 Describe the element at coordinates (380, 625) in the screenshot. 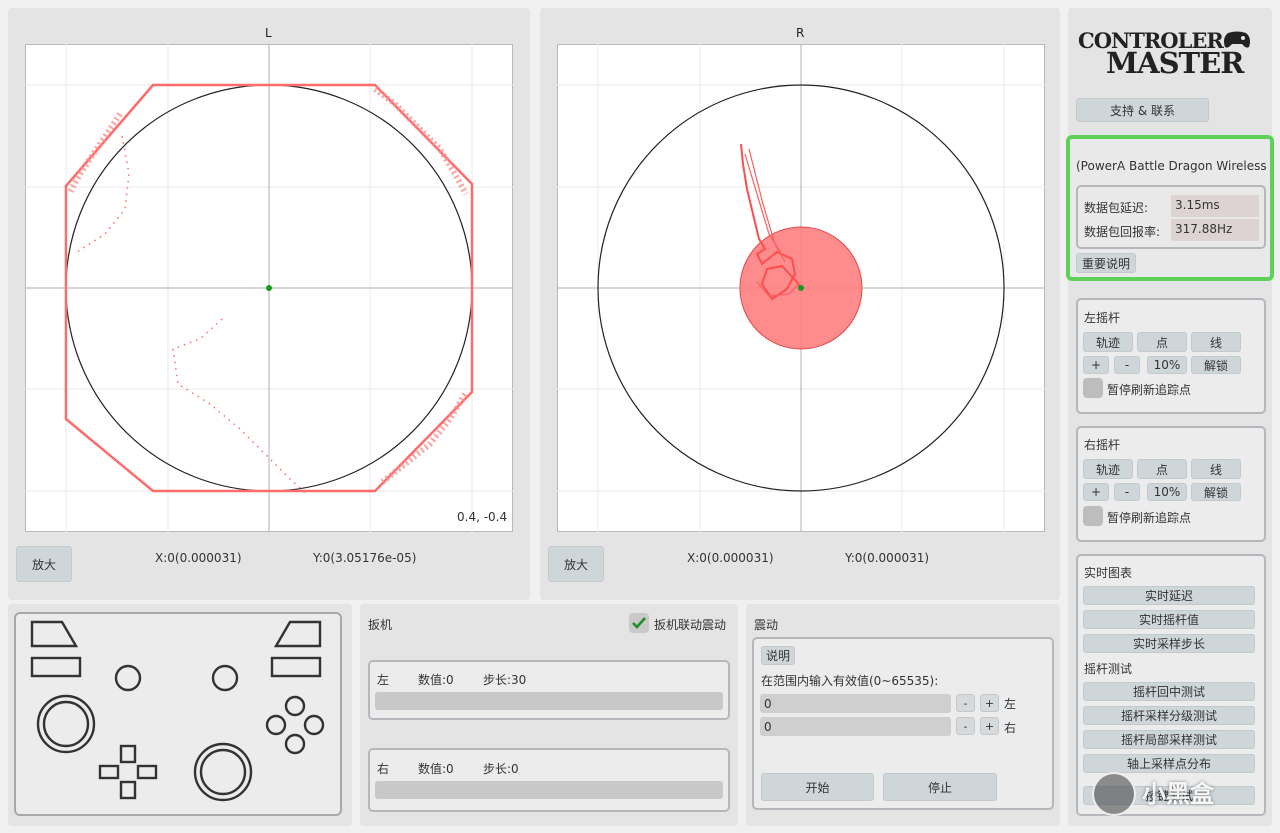

I see `triggers-title: 扳机` at that location.